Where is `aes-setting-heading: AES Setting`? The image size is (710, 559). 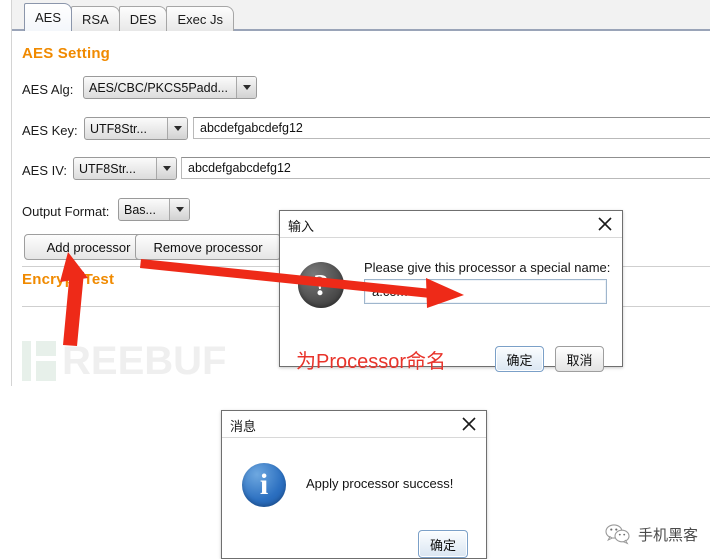
aes-setting-heading: AES Setting is located at coordinates (66, 53).